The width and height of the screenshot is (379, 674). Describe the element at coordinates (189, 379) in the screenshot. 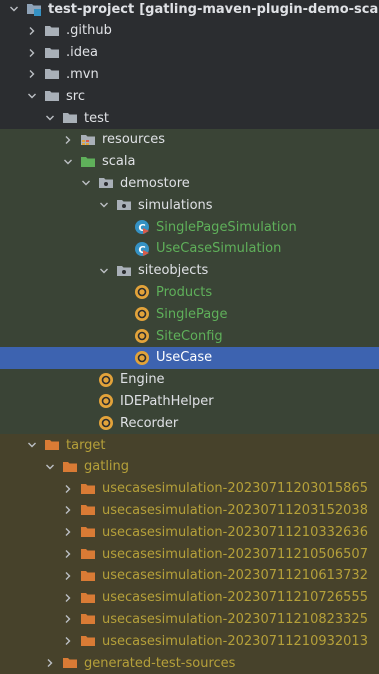

I see `tree-node-engine: Engine` at that location.